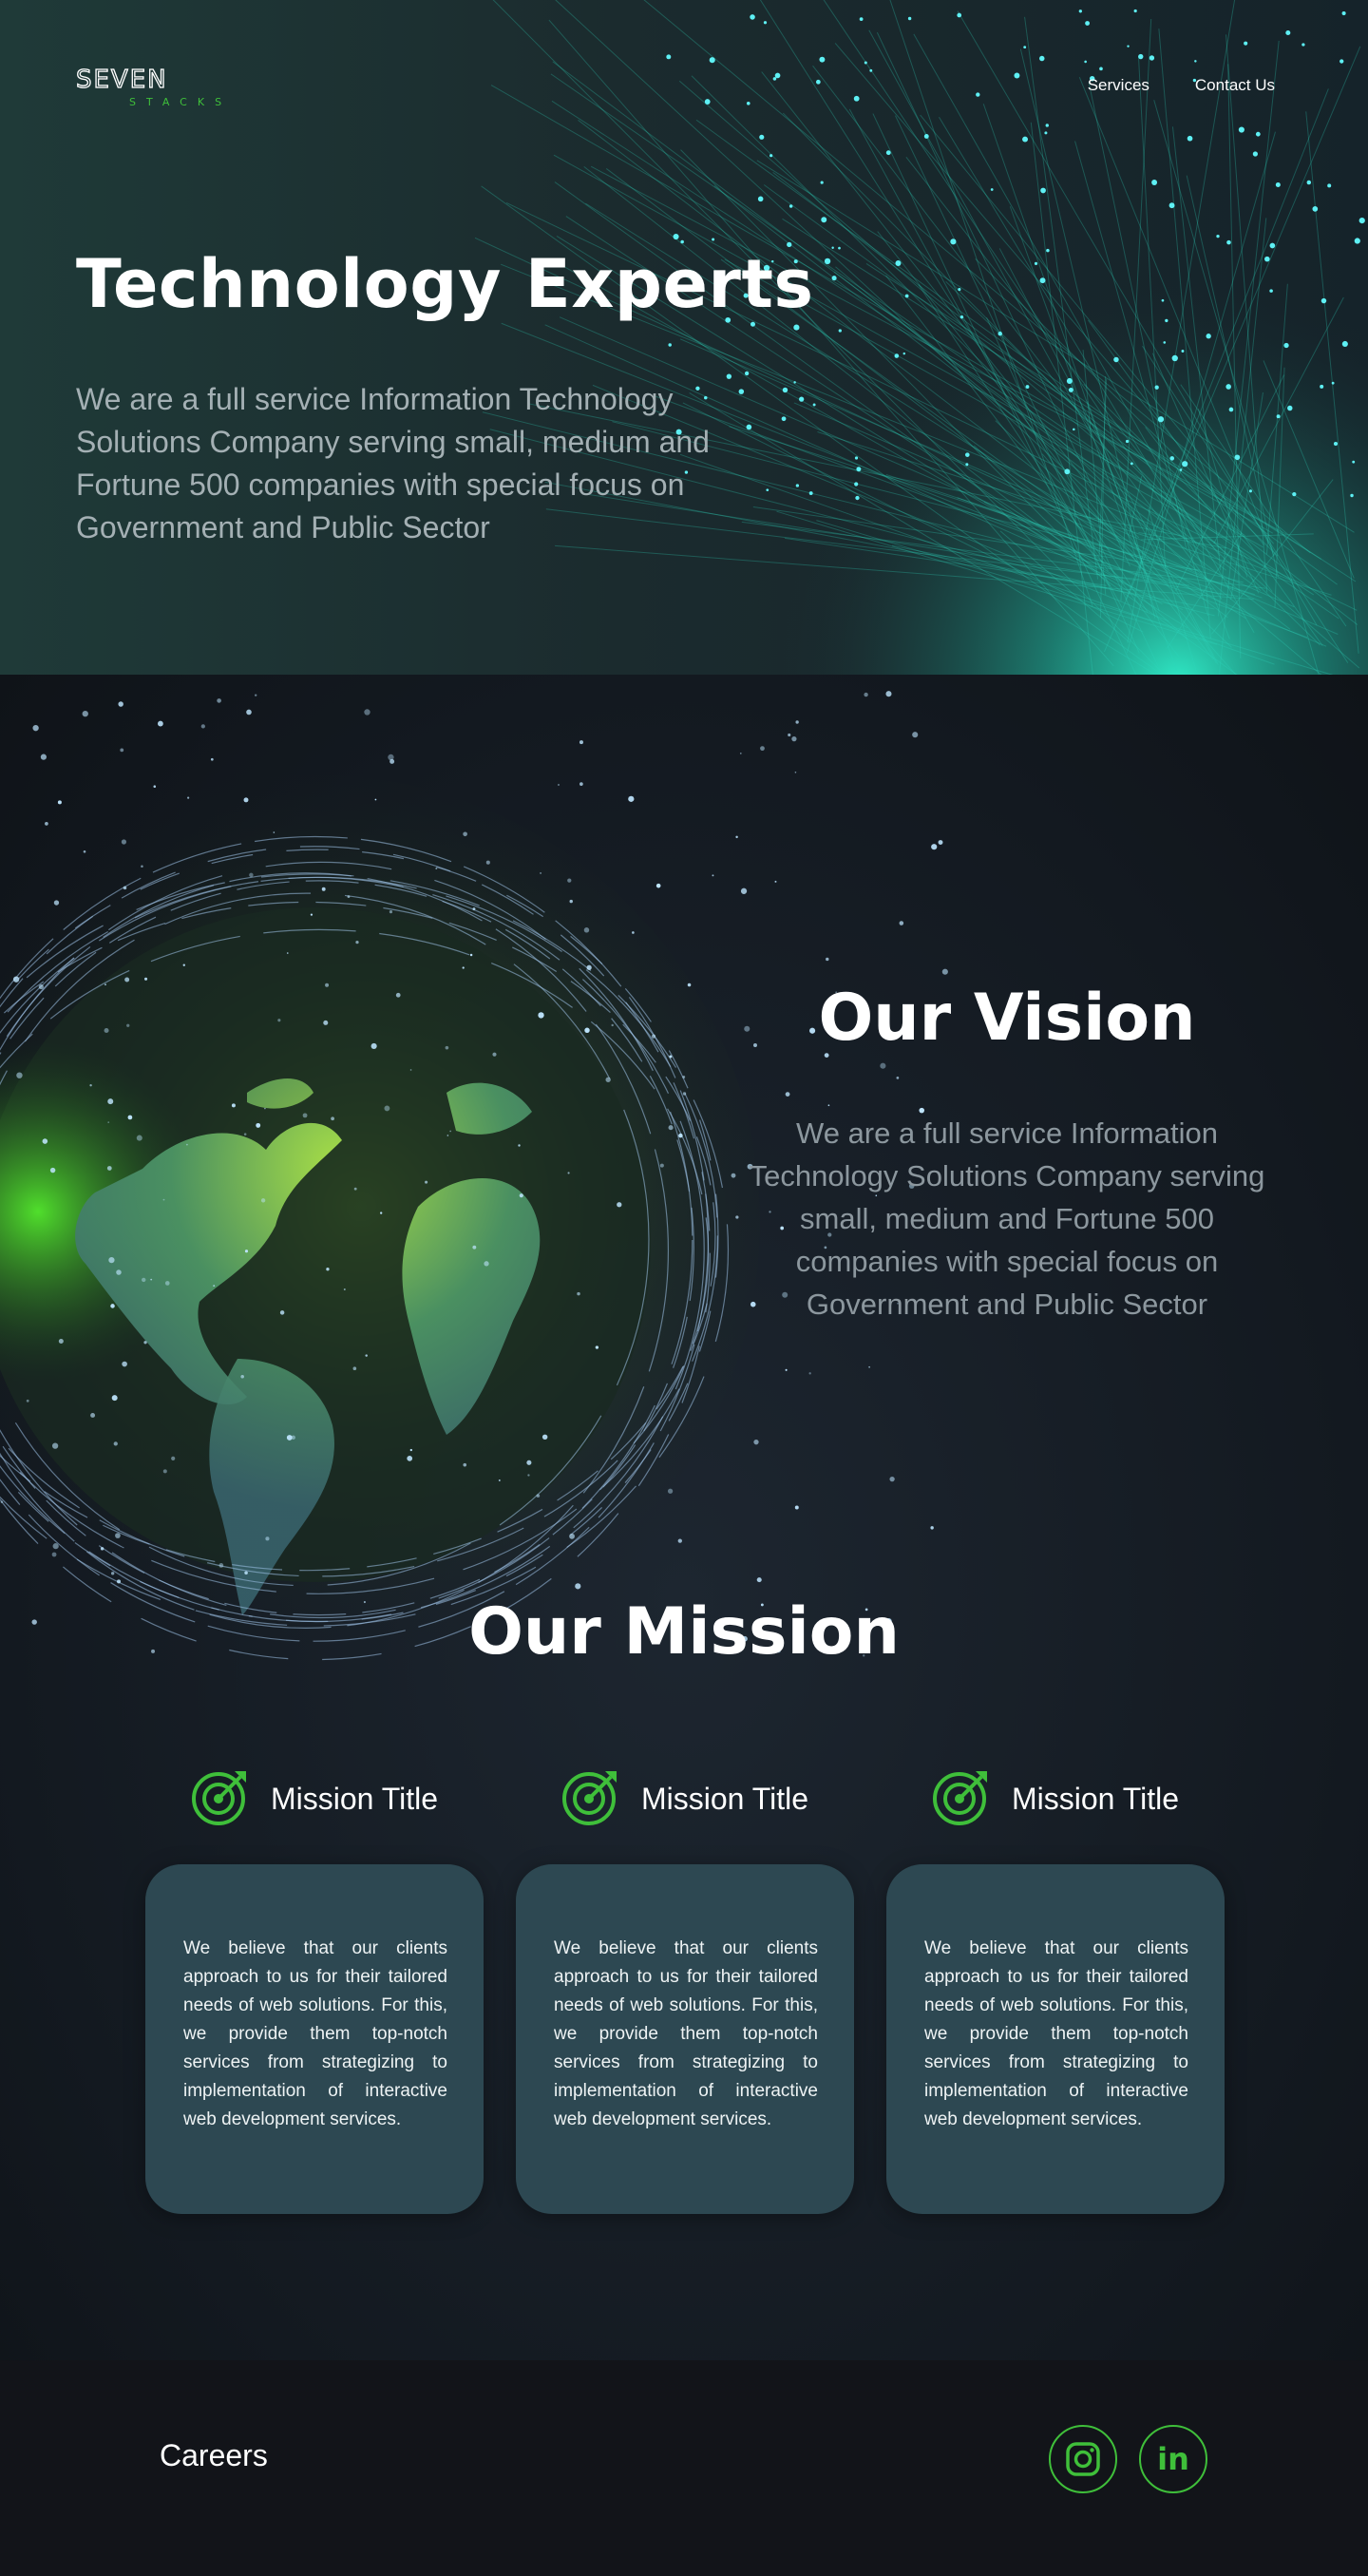 This screenshot has height=2576, width=1368. What do you see at coordinates (180, 102) in the screenshot?
I see `svg-text: STACKS` at bounding box center [180, 102].